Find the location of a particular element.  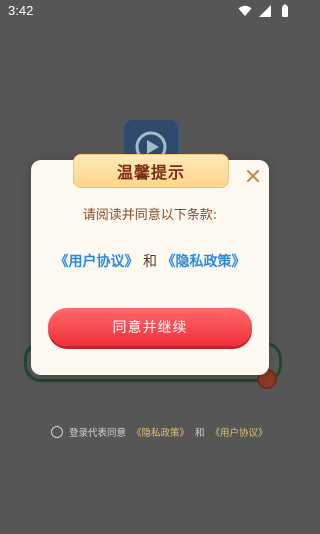

policy-links: 《用户协议》 和 《隐私政策》 is located at coordinates (150, 261).